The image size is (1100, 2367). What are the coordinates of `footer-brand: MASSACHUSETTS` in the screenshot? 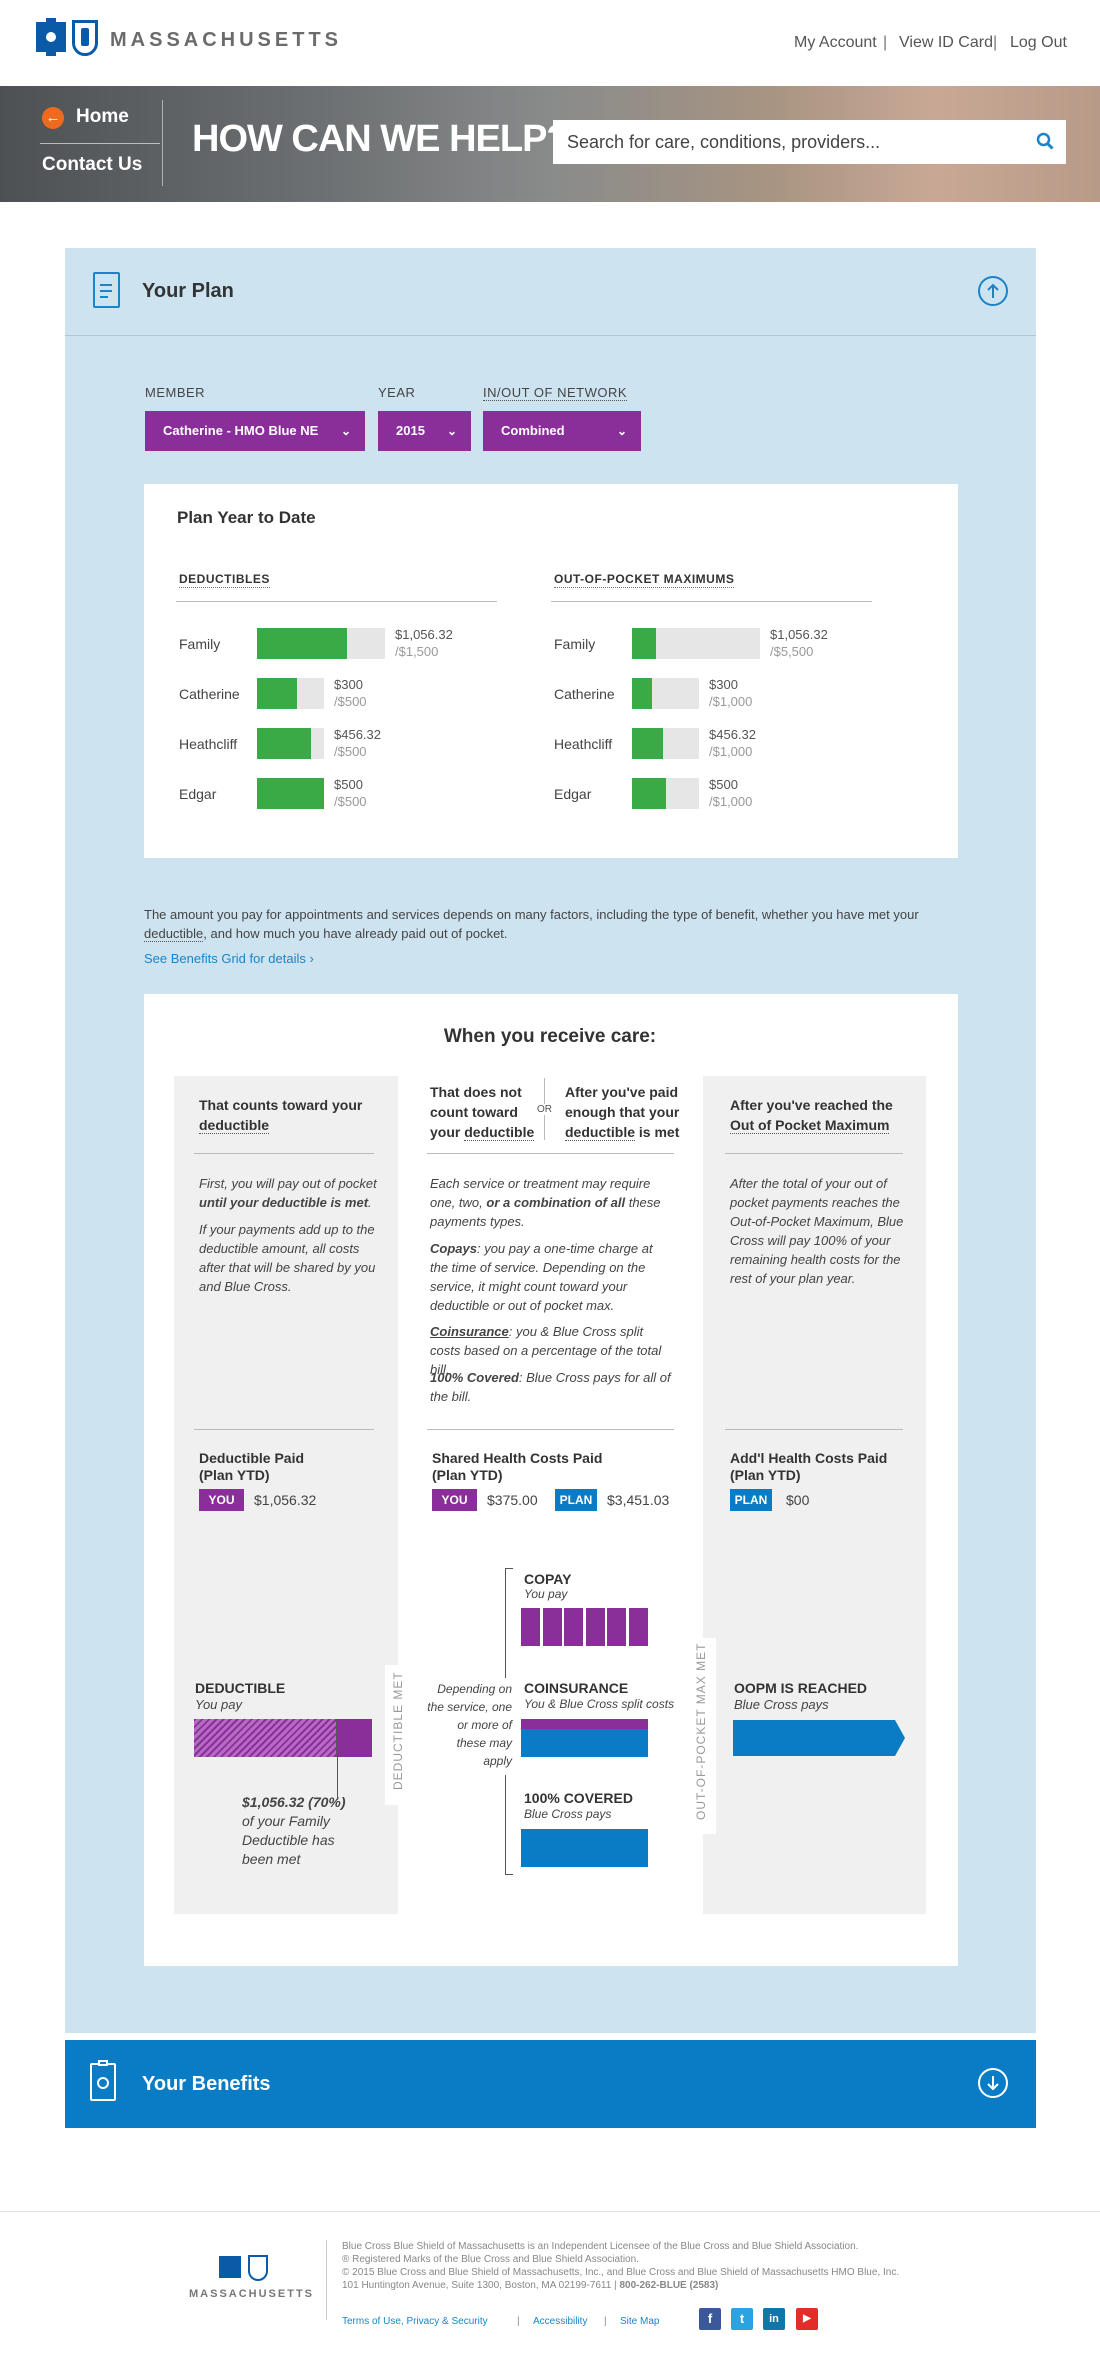 It's located at (252, 2294).